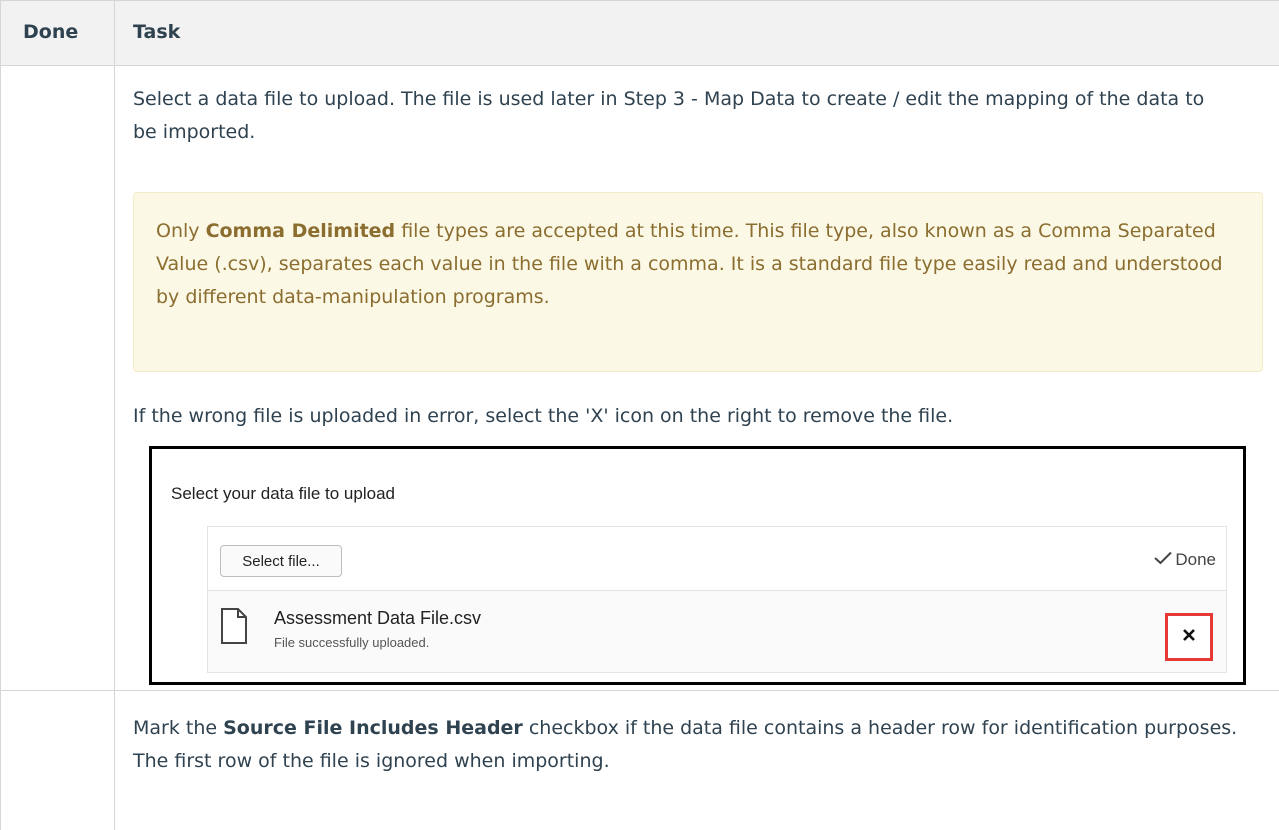  What do you see at coordinates (181, 231) in the screenshot?
I see `note-prefix: Only` at bounding box center [181, 231].